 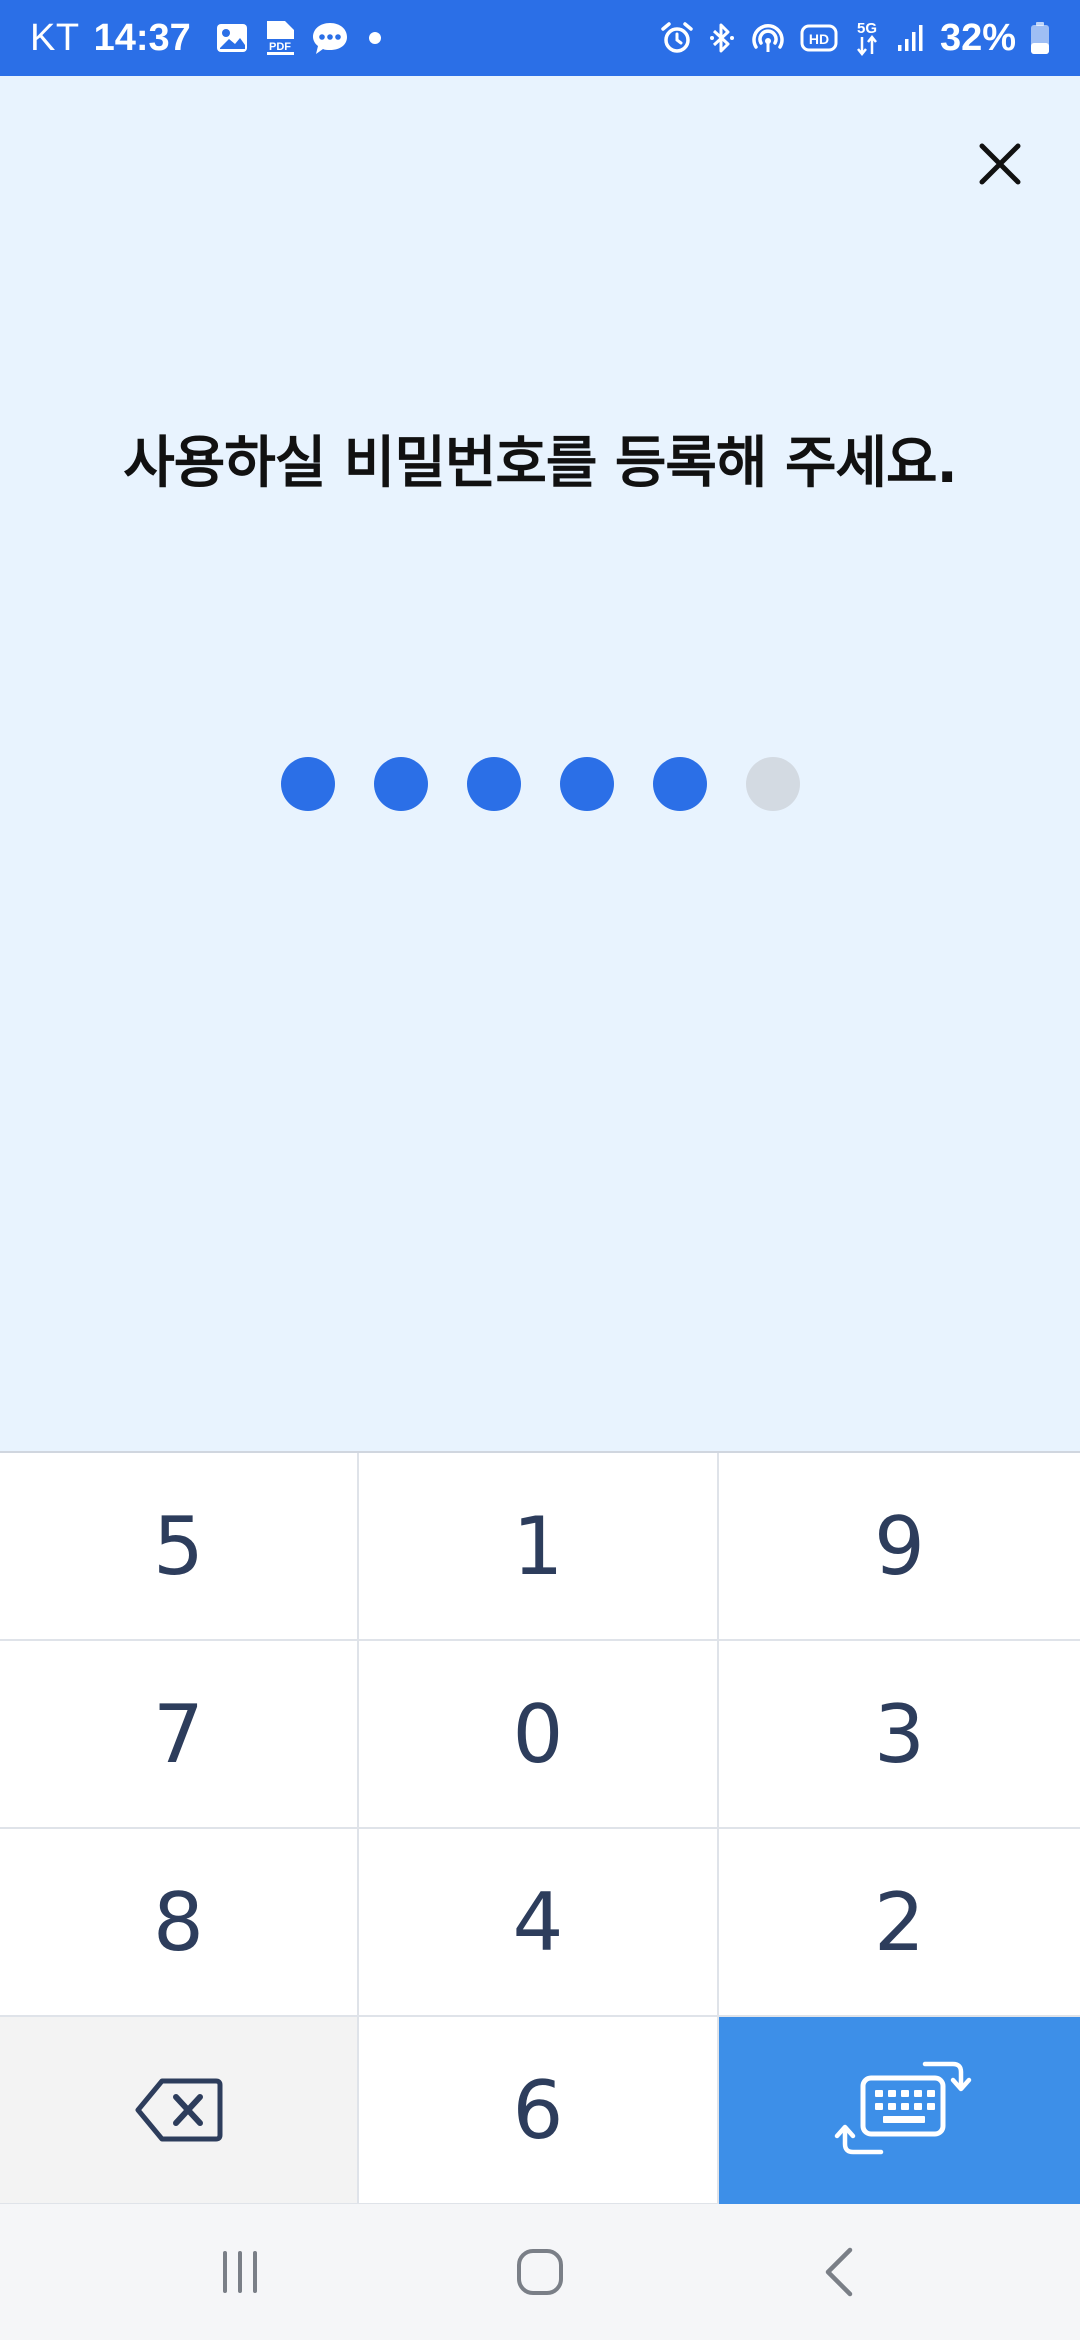 I want to click on backspace-button, so click(x=179, y=2111).